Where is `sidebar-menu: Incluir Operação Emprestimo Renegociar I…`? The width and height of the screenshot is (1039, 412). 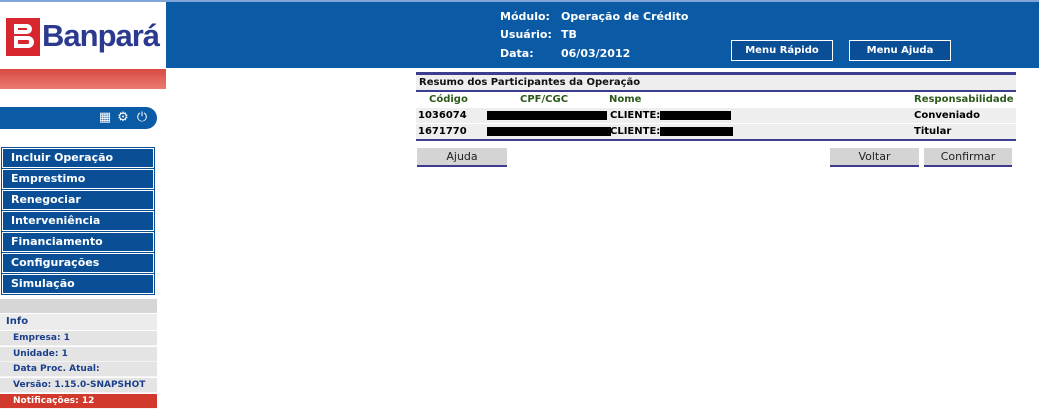 sidebar-menu: Incluir Operação Emprestimo Renegociar I… is located at coordinates (78, 221).